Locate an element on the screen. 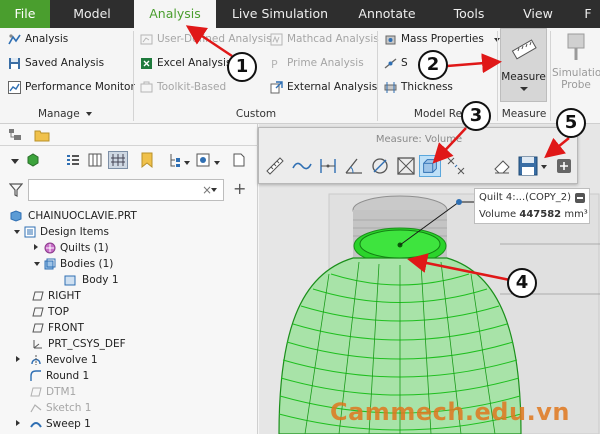  quilt-icon is located at coordinates (50, 248).